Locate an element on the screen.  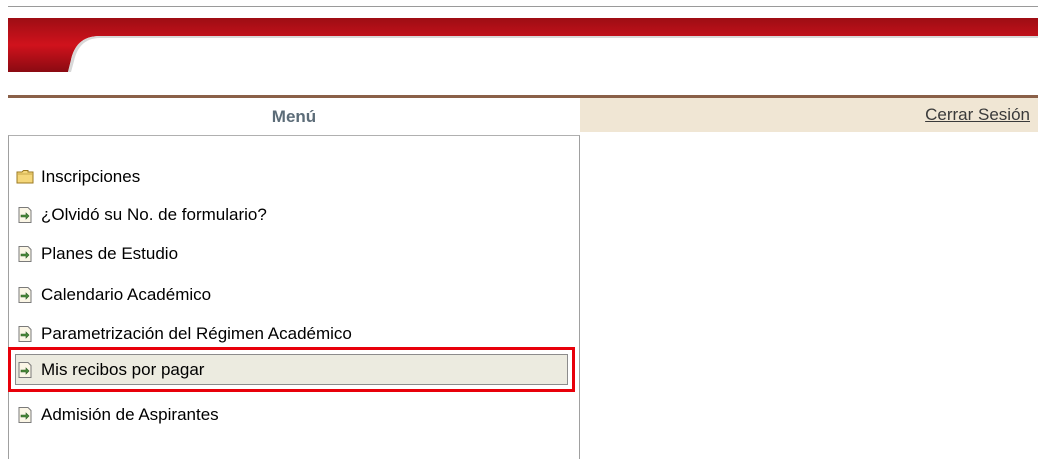
menu-item-calendario-academico: Calendario Académico is located at coordinates (292, 295).